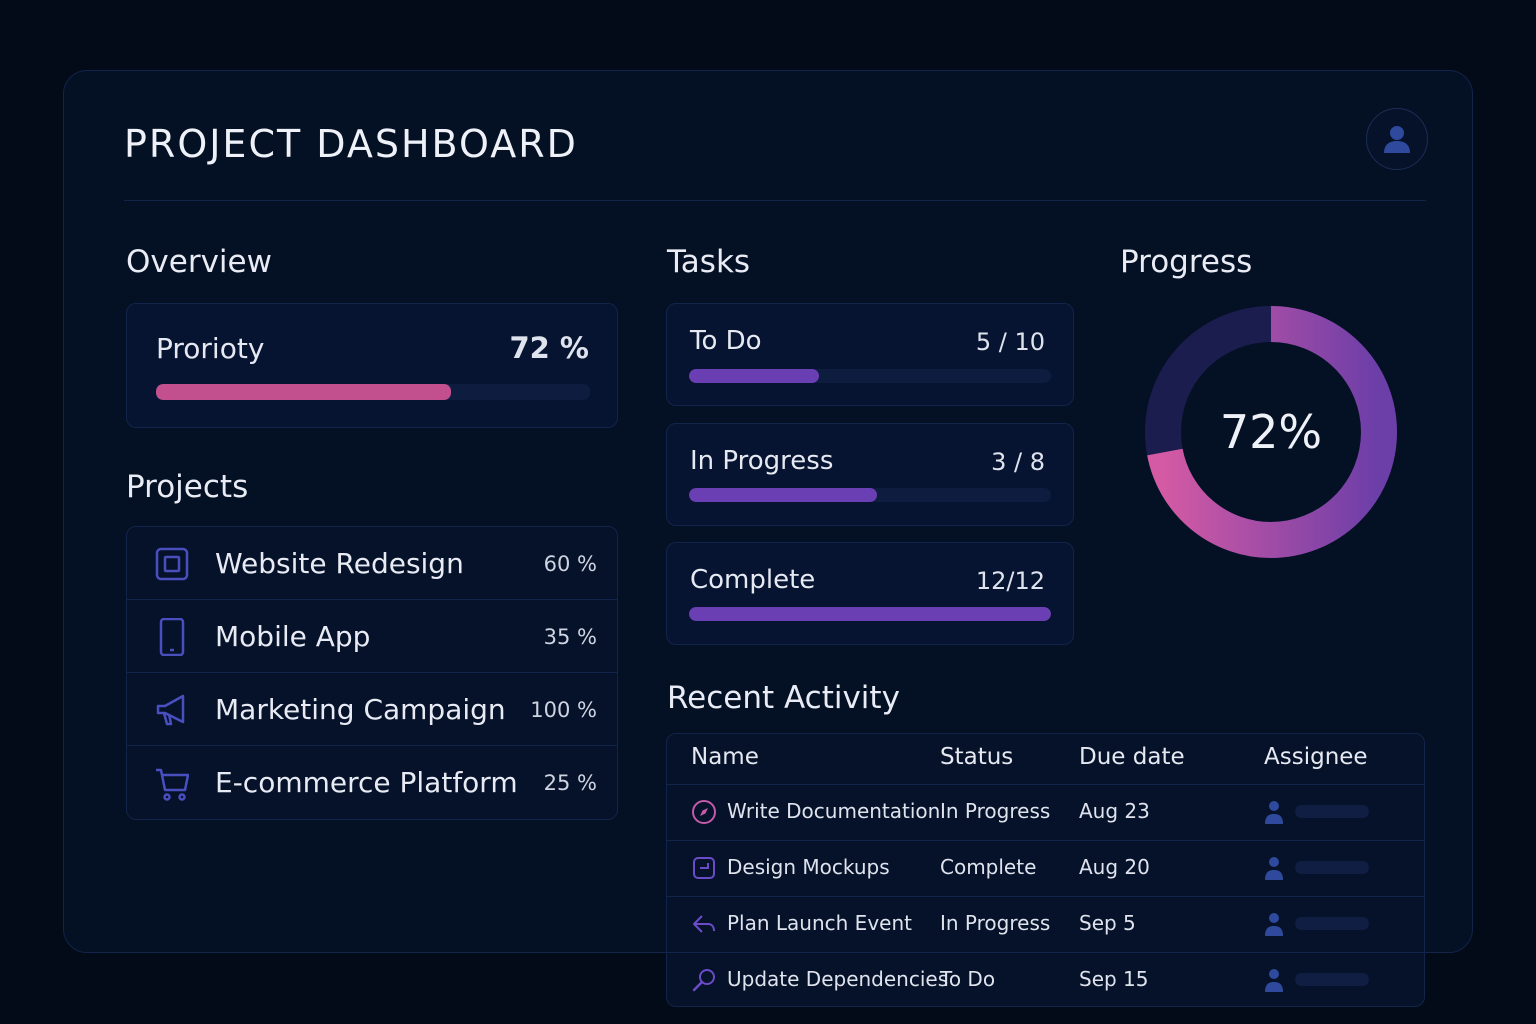 This screenshot has height=1024, width=1536. Describe the element at coordinates (372, 636) in the screenshot. I see `project-item-mobile-app: Mobile App 35 %` at that location.